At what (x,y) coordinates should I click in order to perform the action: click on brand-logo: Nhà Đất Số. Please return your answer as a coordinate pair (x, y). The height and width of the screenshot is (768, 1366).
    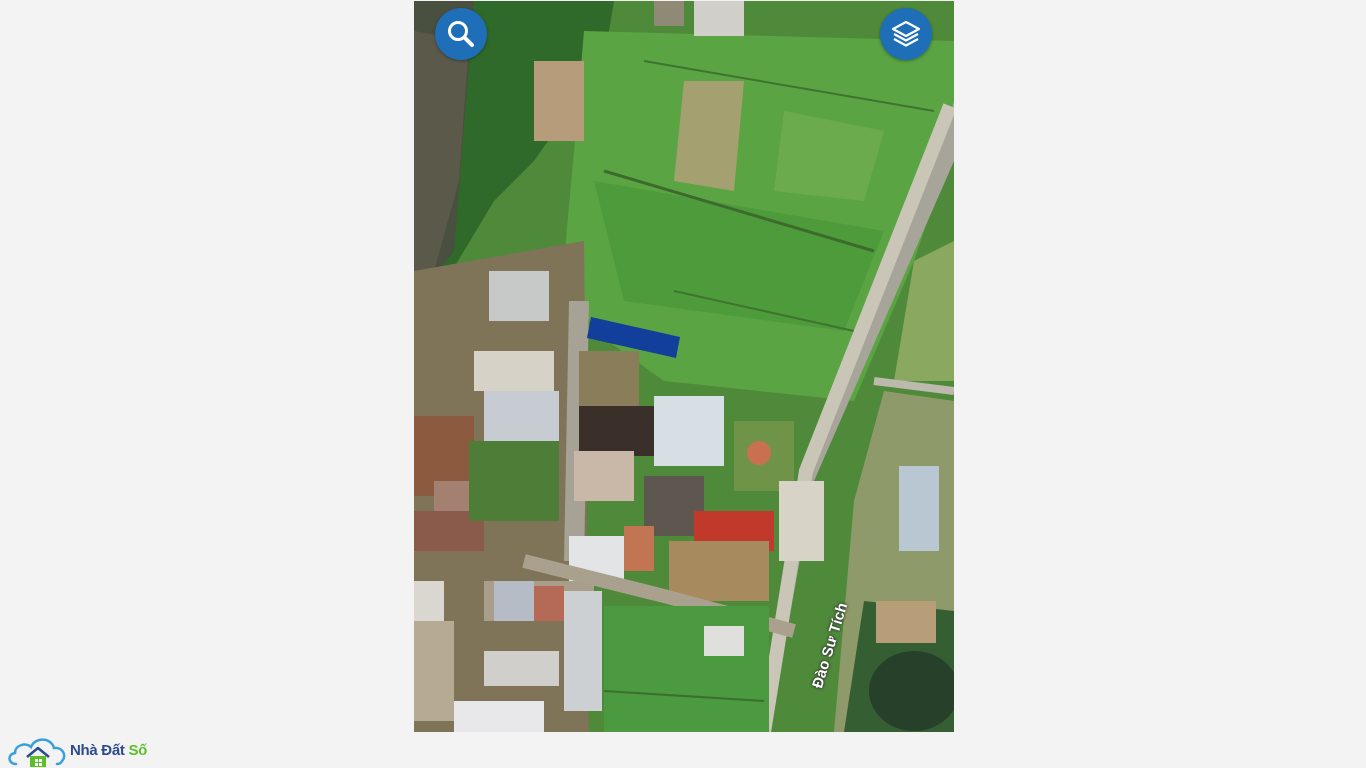
    Looking at the image, I should click on (76, 750).